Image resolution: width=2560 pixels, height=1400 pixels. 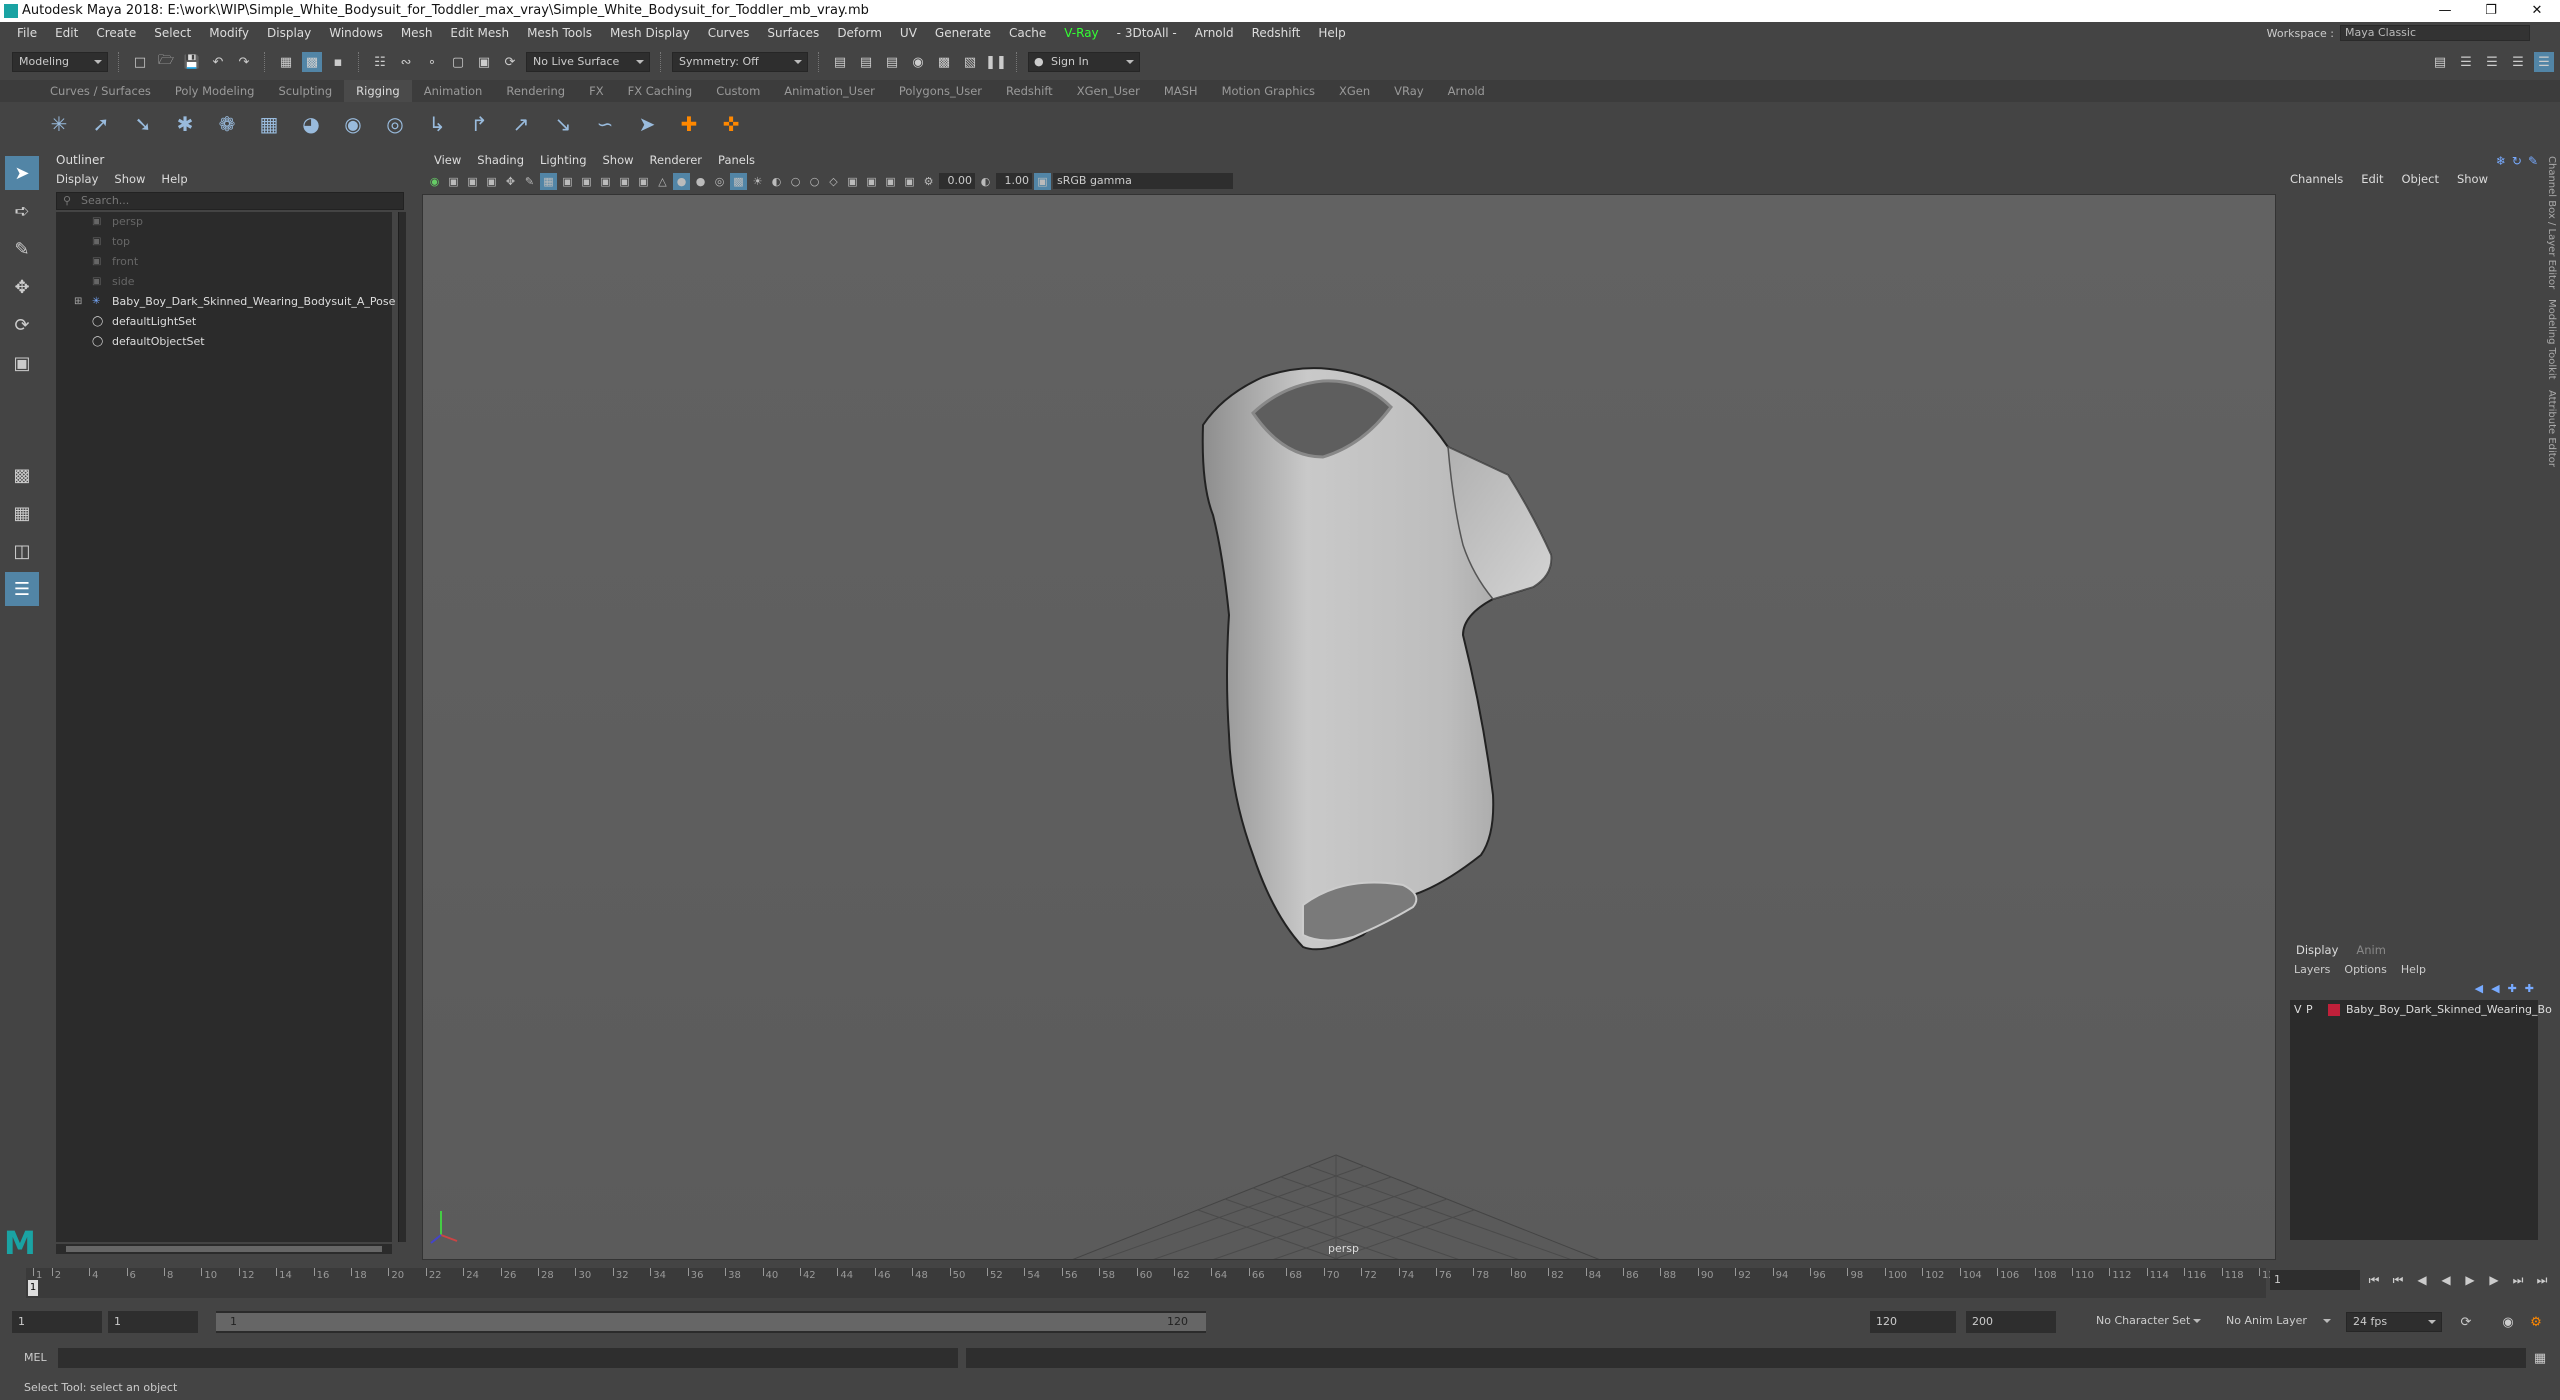 I want to click on menu-edit-mesh: Edit Mesh, so click(x=479, y=33).